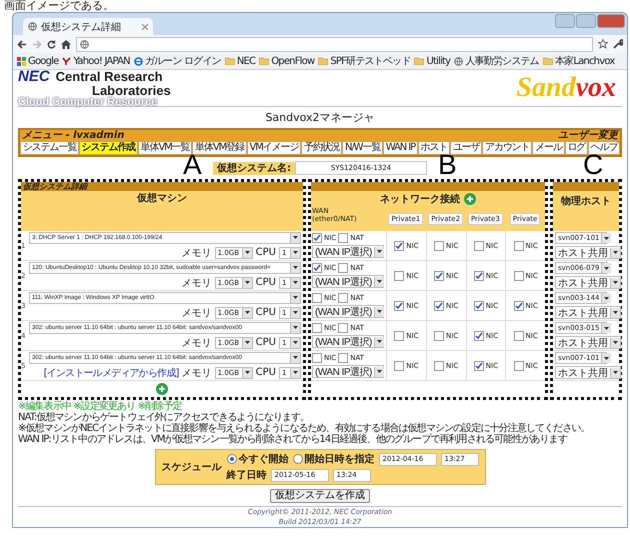  I want to click on bookmark: ガルーン ログイン, so click(177, 61).